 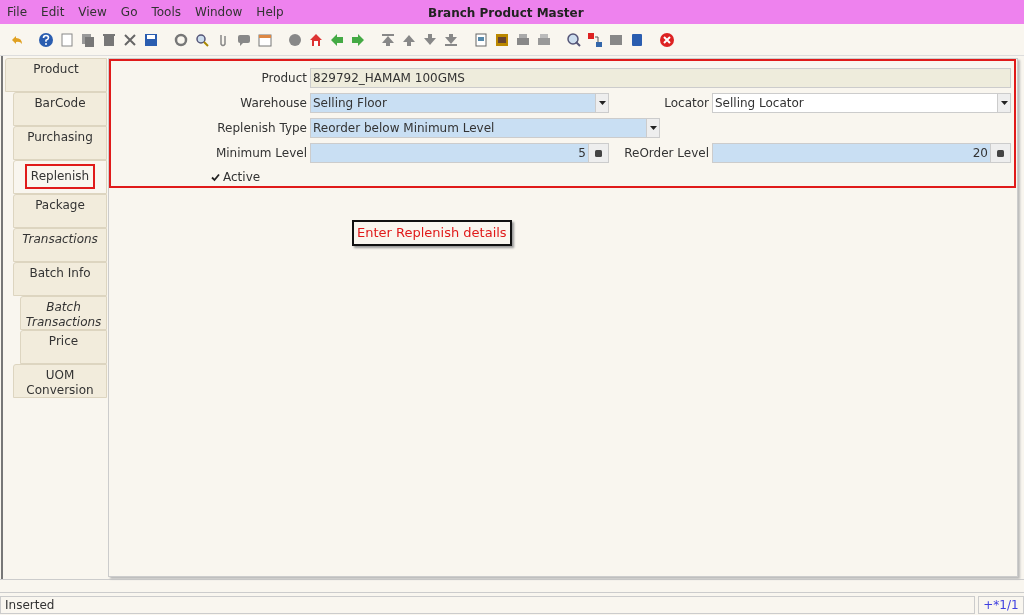 I want to click on zoom-icon, so click(x=574, y=39).